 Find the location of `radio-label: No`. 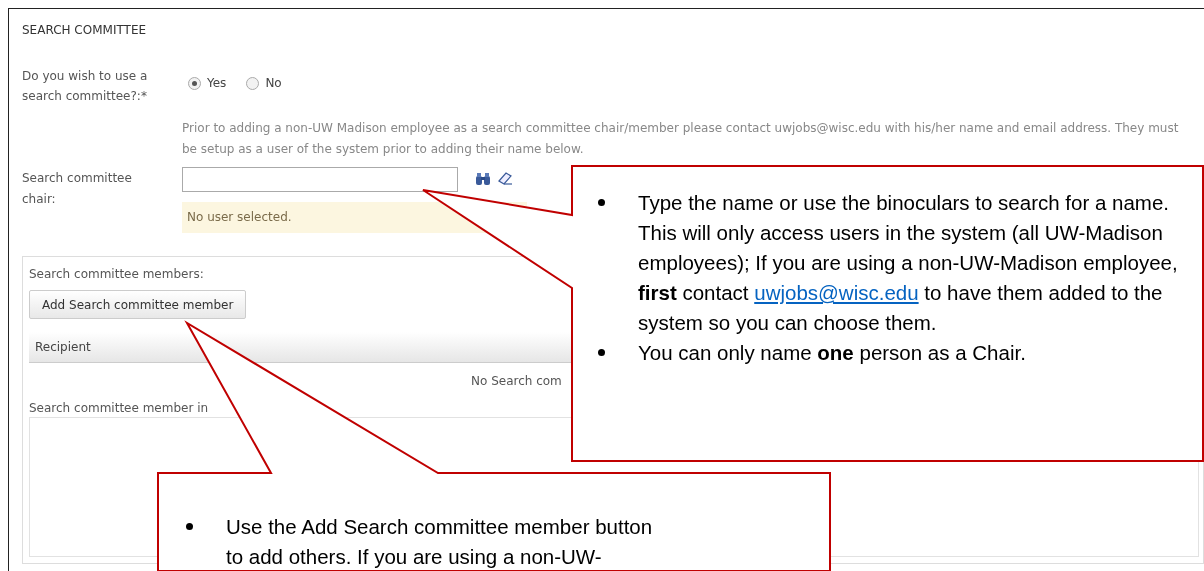

radio-label: No is located at coordinates (273, 83).